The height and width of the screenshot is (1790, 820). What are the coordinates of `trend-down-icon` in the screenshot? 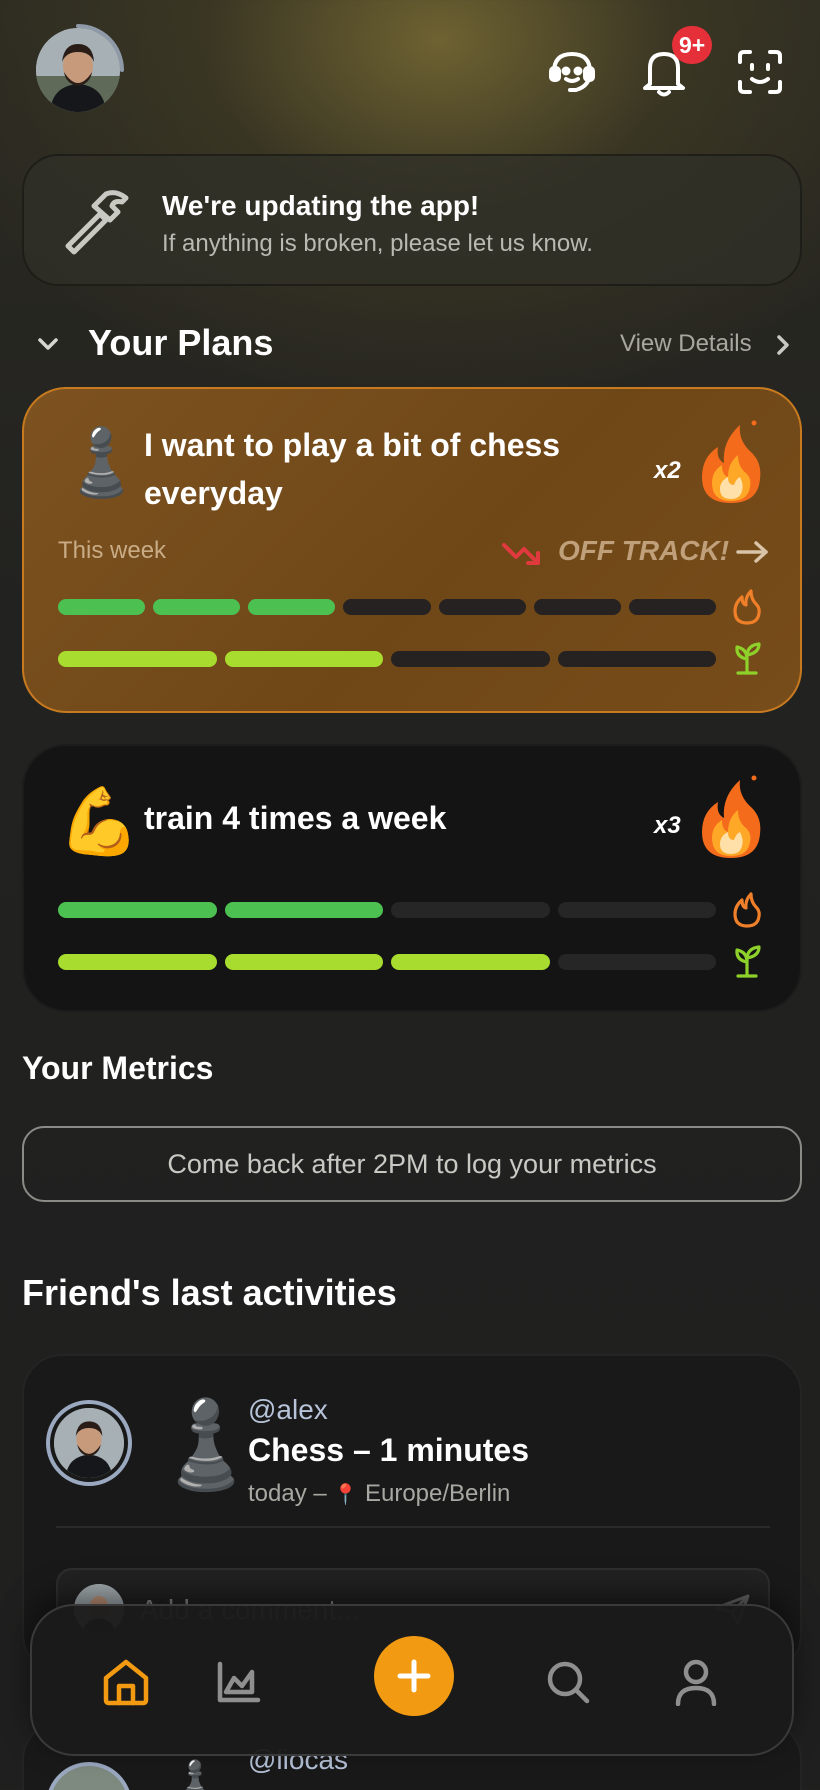 It's located at (521, 554).